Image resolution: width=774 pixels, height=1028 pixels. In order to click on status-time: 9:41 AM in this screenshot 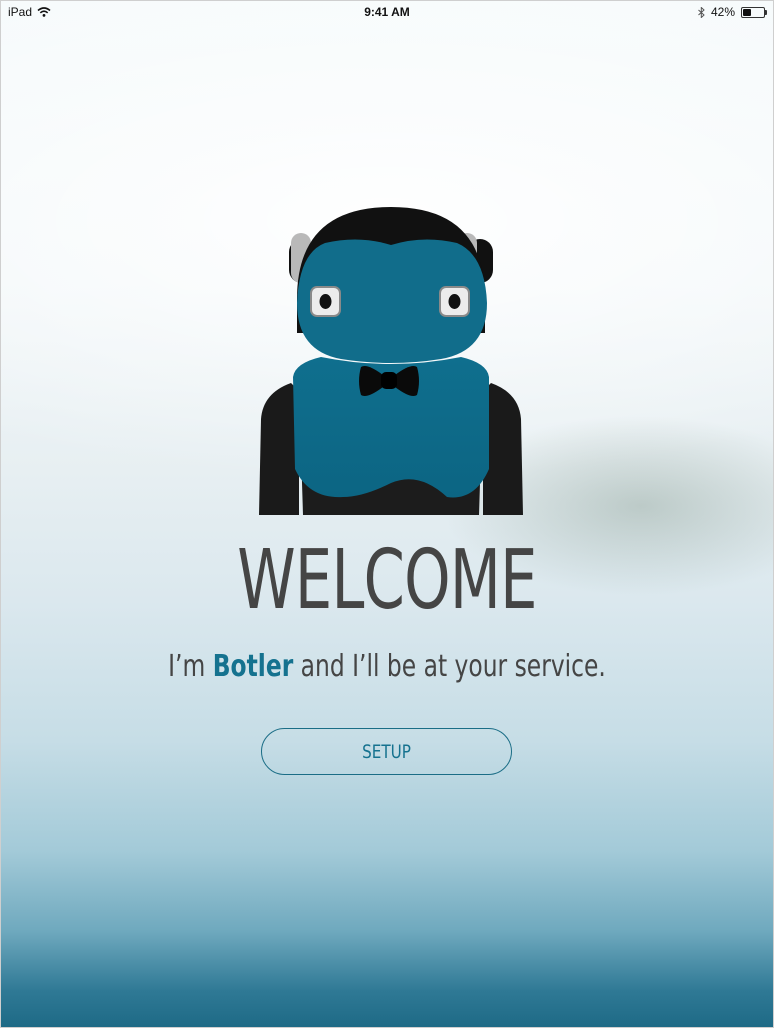, I will do `click(387, 12)`.